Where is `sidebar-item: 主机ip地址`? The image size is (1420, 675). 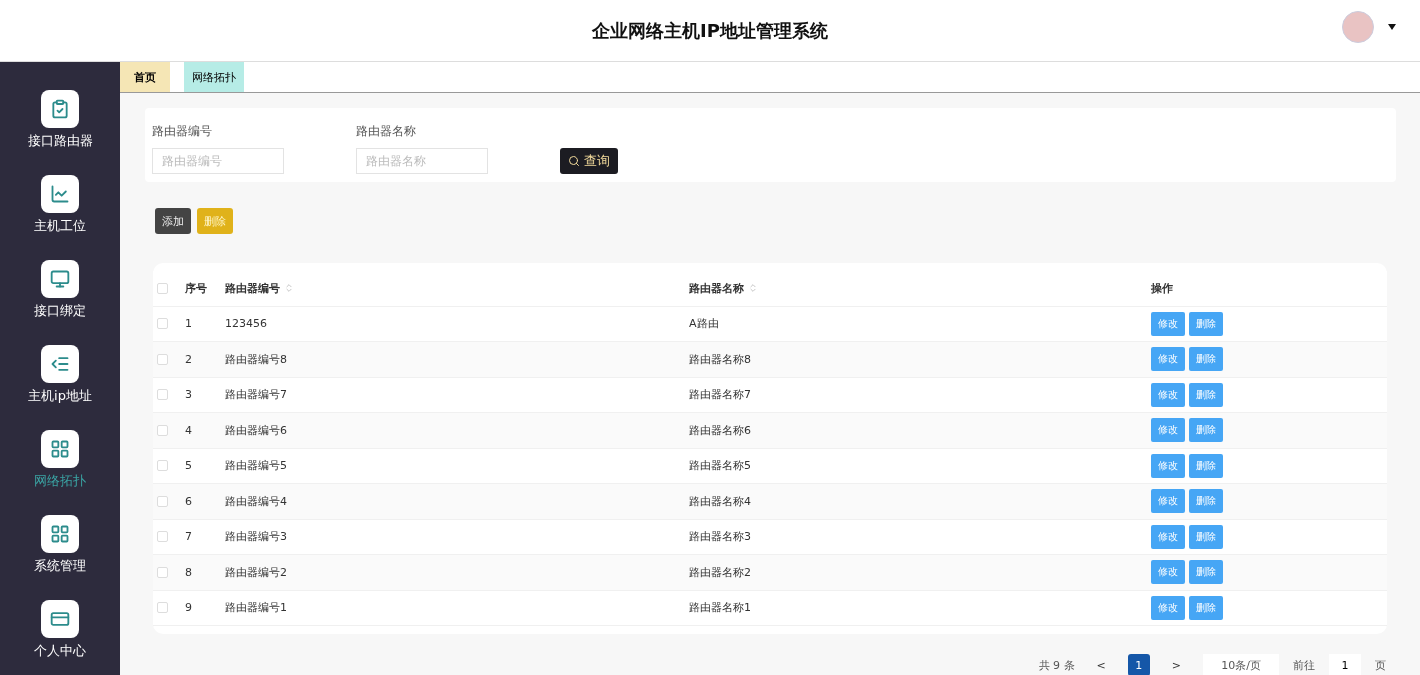
sidebar-item: 主机ip地址 is located at coordinates (60, 396).